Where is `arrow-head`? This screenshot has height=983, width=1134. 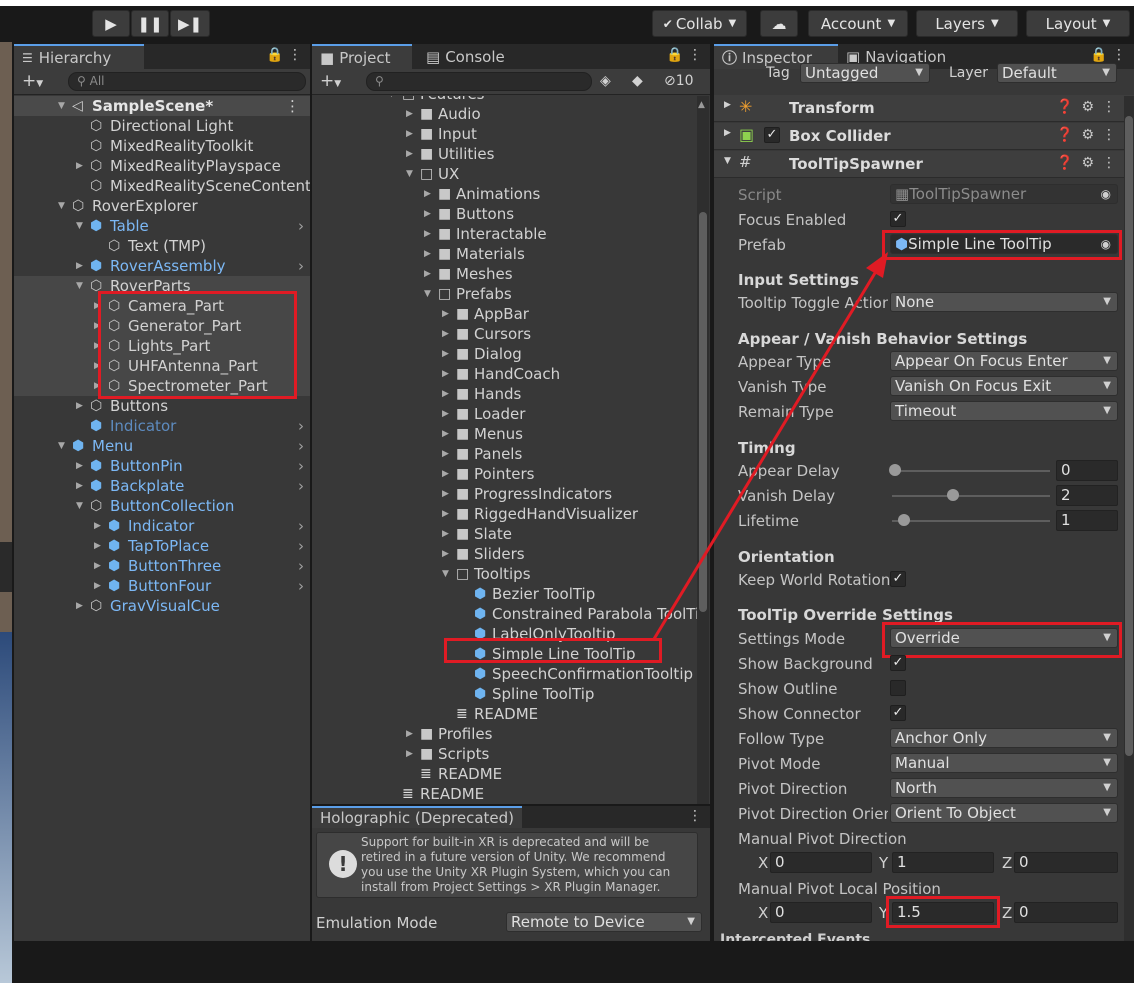 arrow-head is located at coordinates (877, 265).